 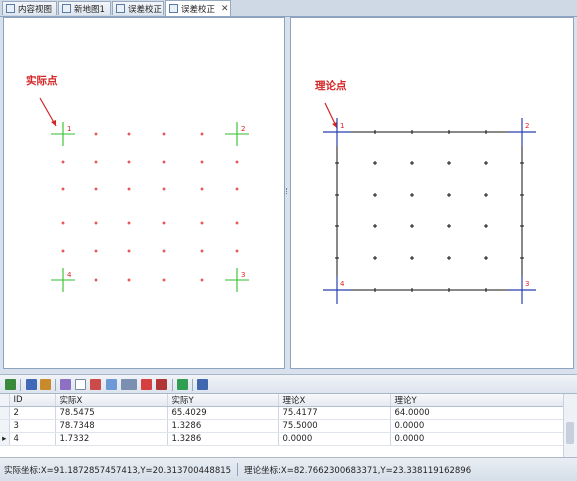 I want to click on tab-label: 误差校正, so click(x=145, y=9).